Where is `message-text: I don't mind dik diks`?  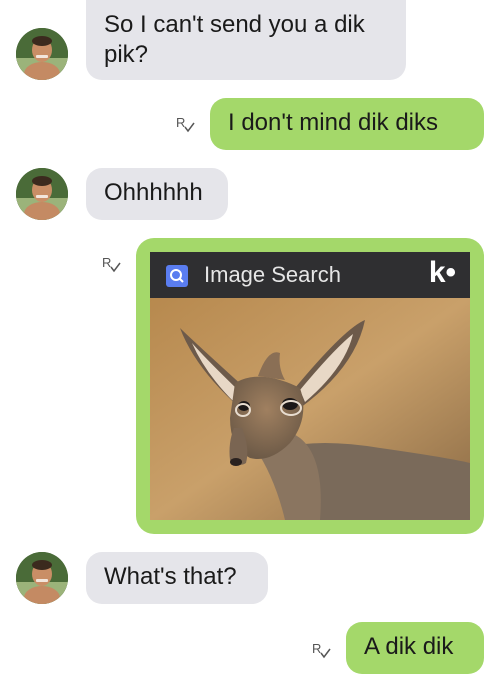 message-text: I don't mind dik diks is located at coordinates (333, 122).